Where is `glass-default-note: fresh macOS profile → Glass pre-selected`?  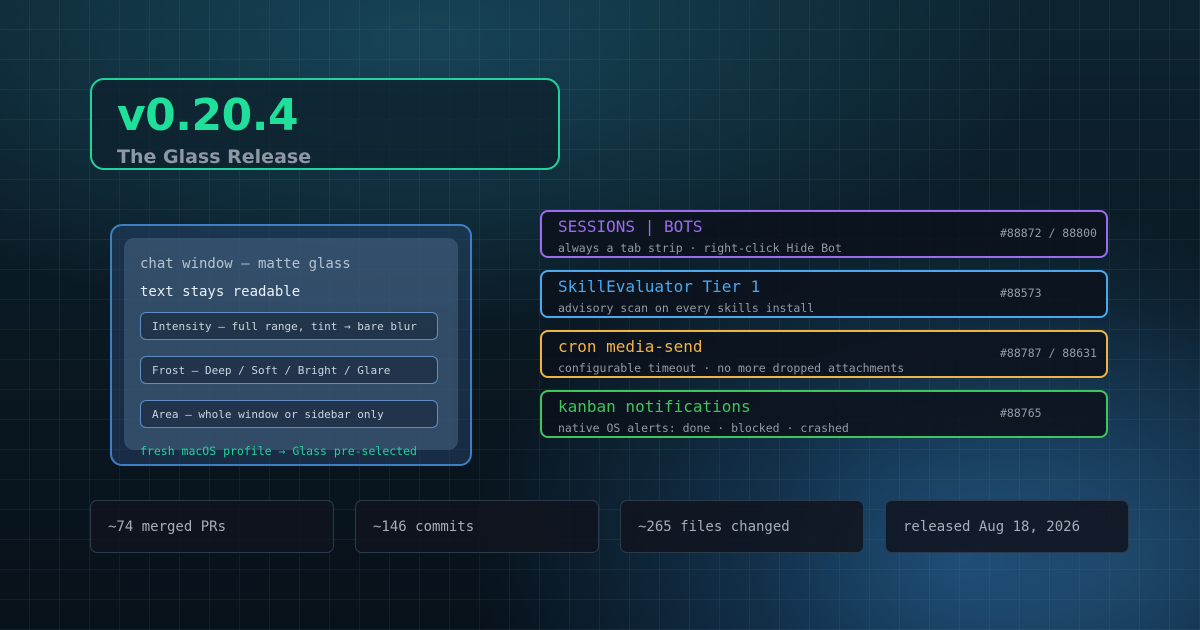
glass-default-note: fresh macOS profile → Glass pre-selected is located at coordinates (278, 451).